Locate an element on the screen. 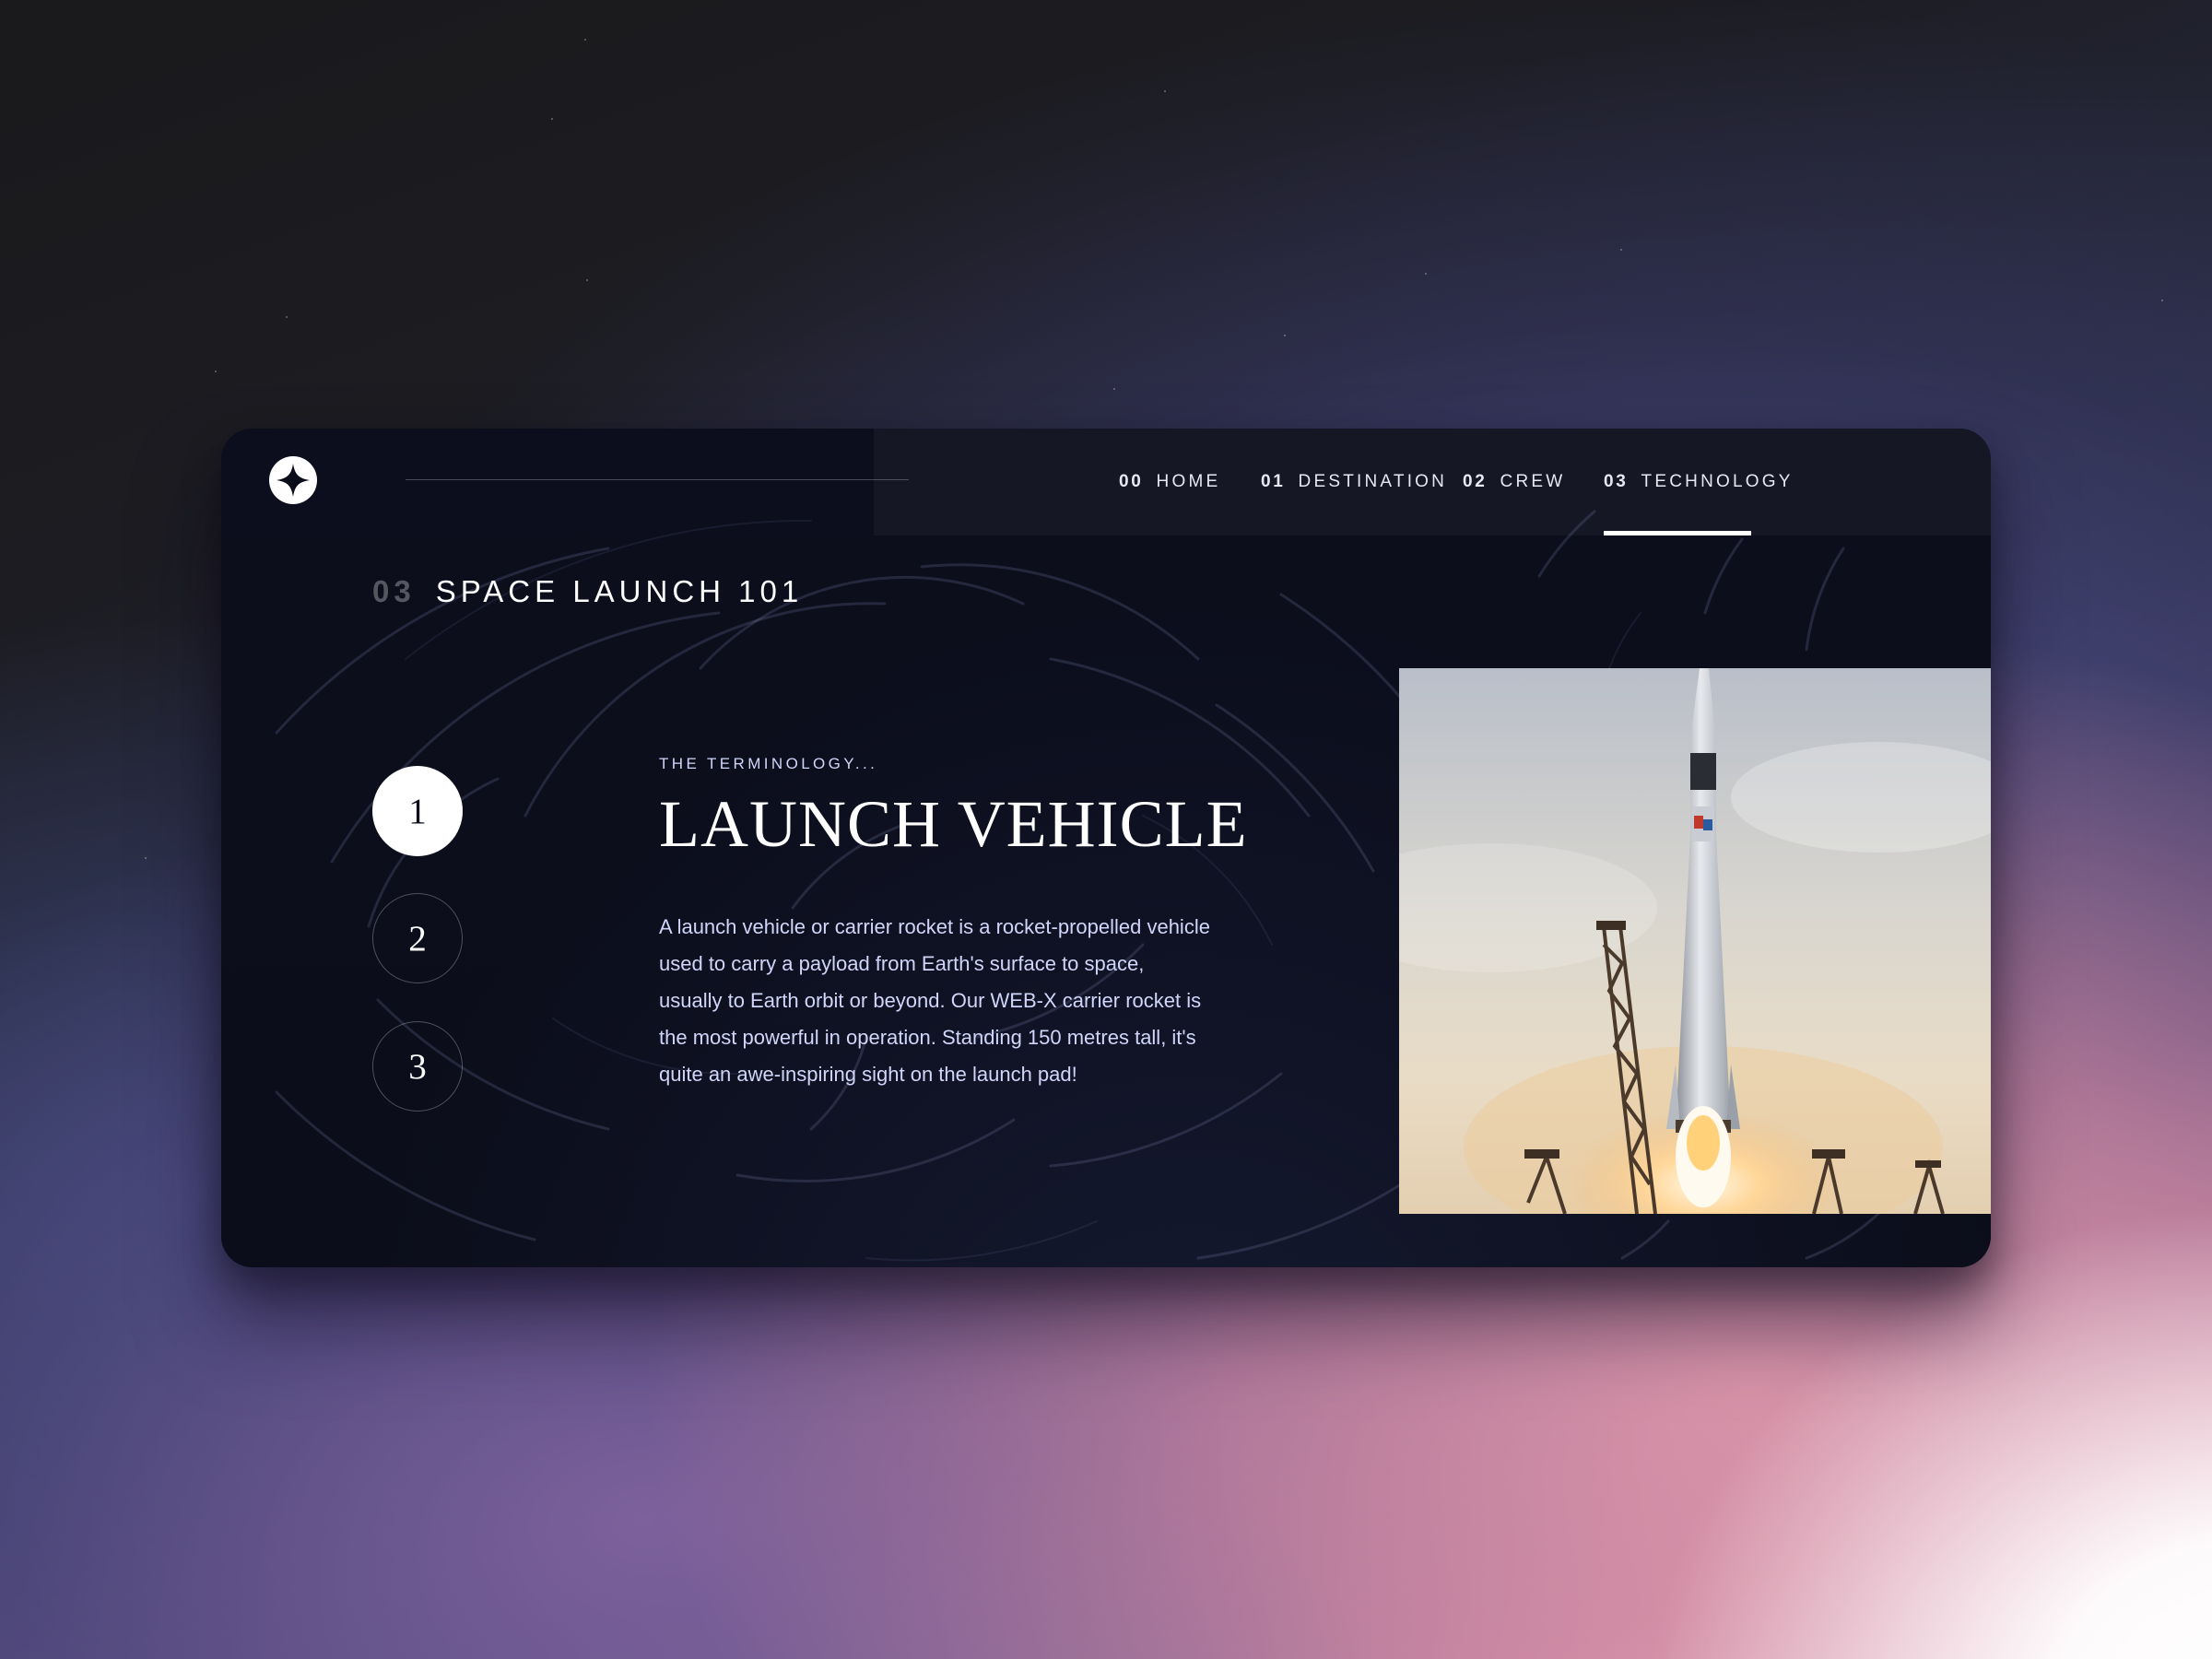  technology-title: LAUNCH VEHICLE is located at coordinates (953, 824).